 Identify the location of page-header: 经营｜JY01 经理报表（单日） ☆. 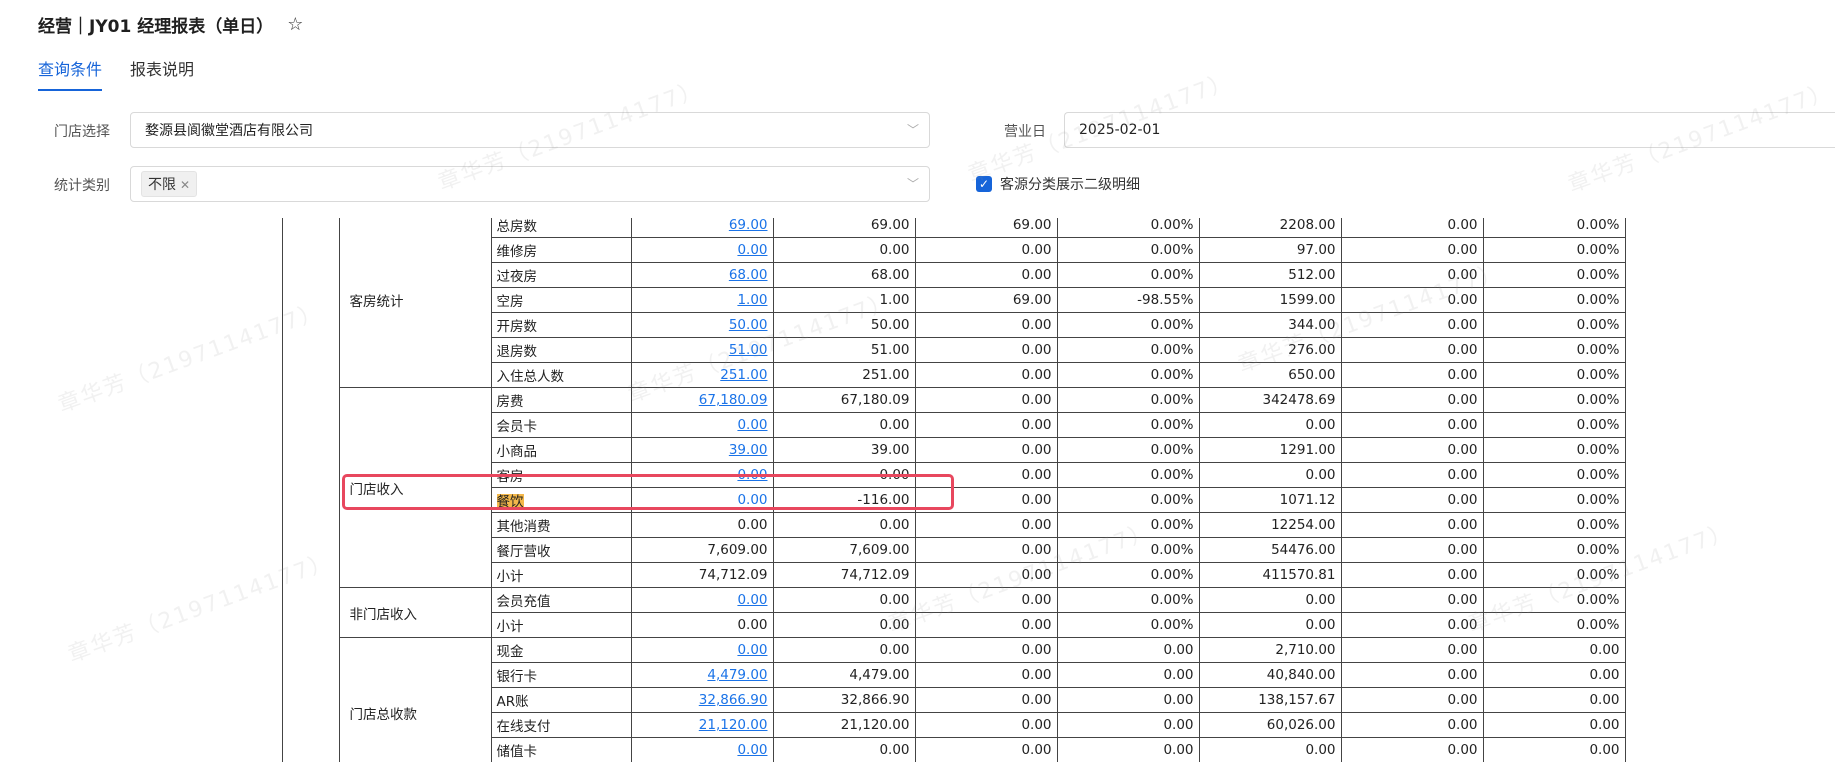
(917, 20).